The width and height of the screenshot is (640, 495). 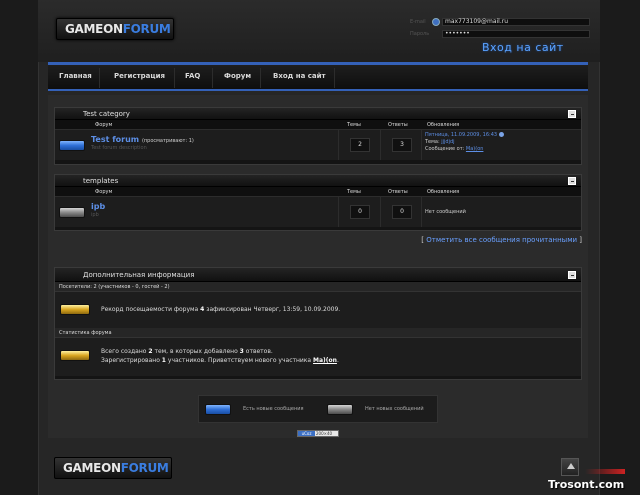 I want to click on last-update-date: Пятница, 11.09.2009, 16:43, so click(x=461, y=135).